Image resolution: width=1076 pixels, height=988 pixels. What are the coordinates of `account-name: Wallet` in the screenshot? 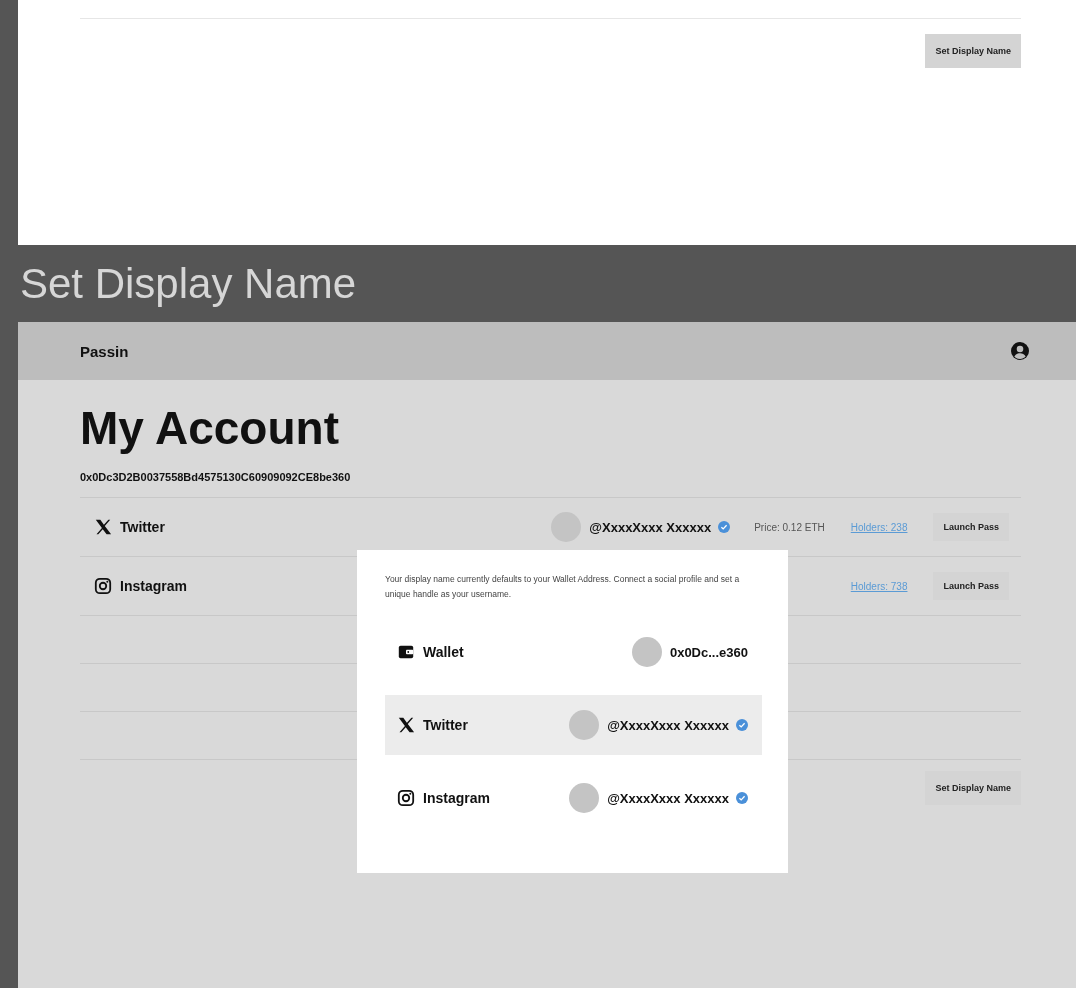 It's located at (443, 652).